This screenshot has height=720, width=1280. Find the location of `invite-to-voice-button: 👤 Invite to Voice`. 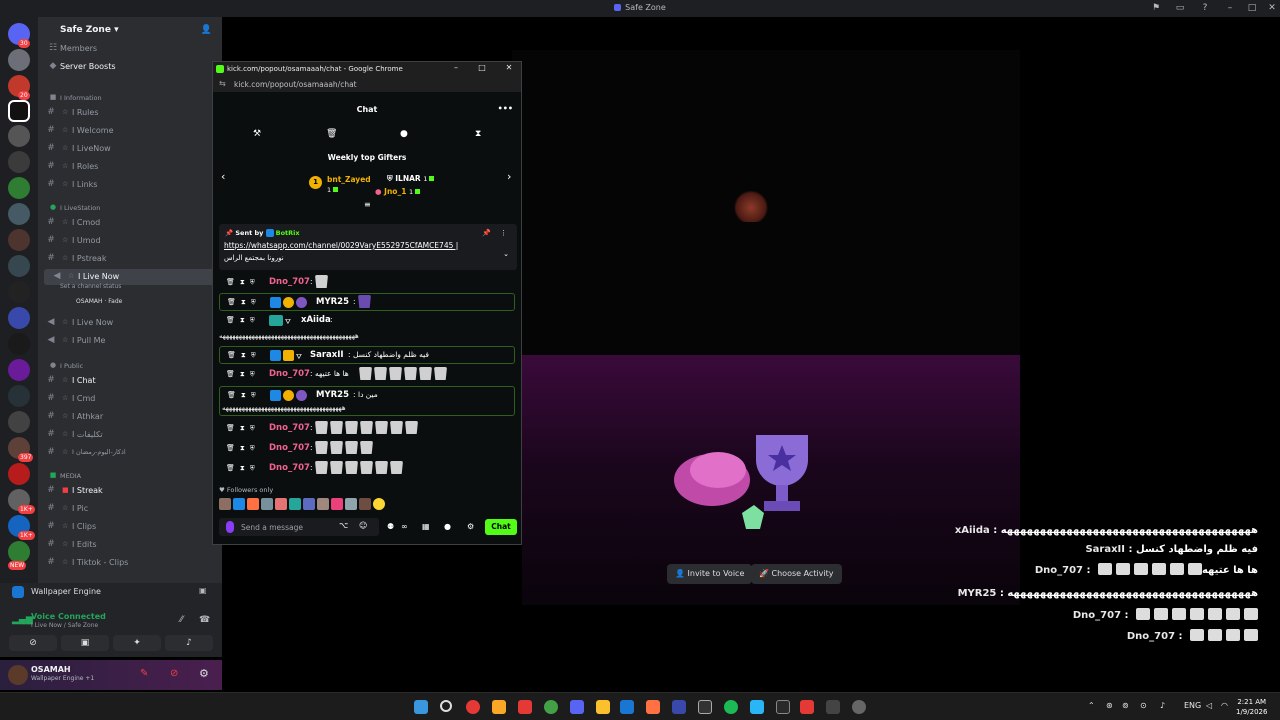

invite-to-voice-button: 👤 Invite to Voice is located at coordinates (710, 574).